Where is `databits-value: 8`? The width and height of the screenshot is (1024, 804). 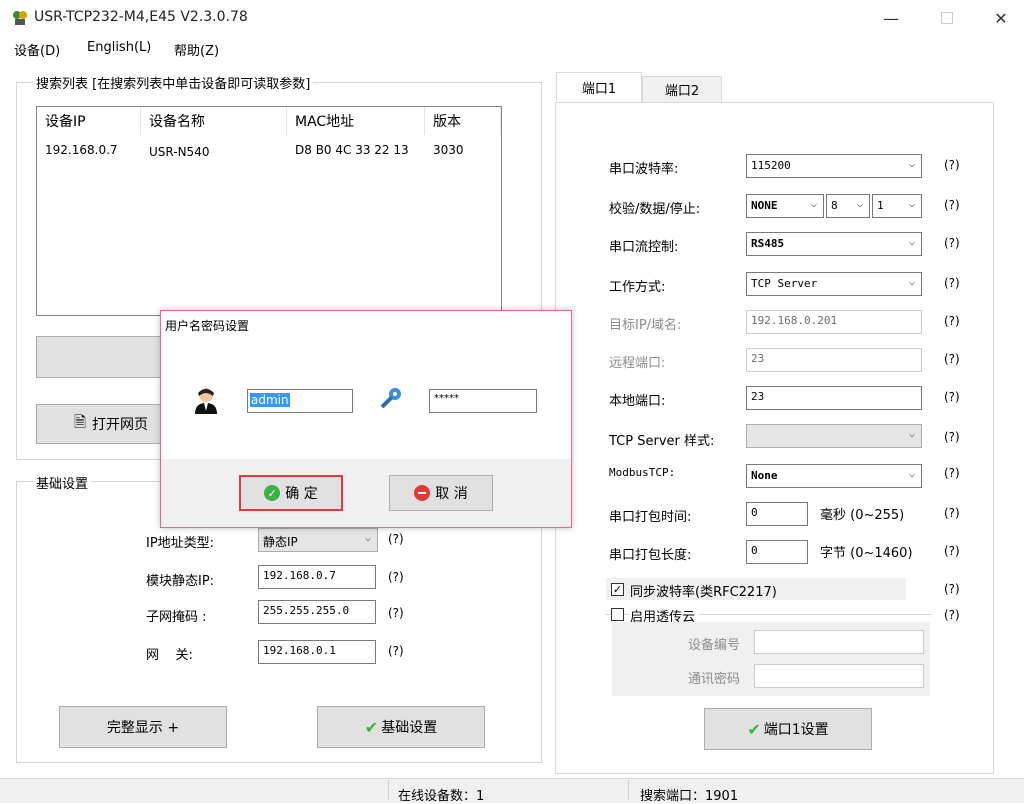 databits-value: 8 is located at coordinates (834, 205).